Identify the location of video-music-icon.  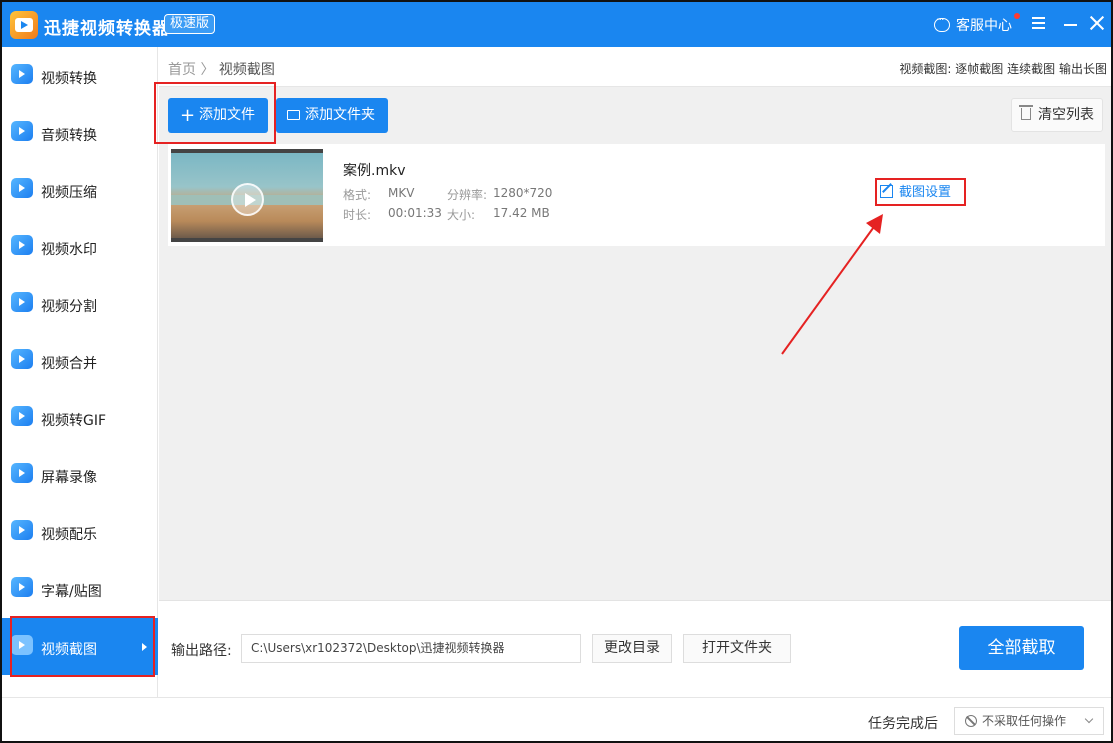
(22, 530).